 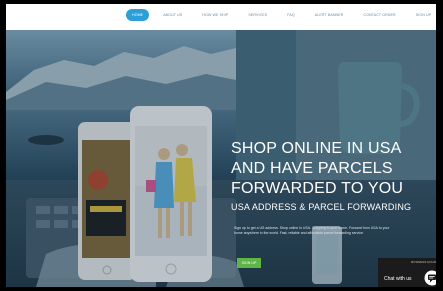 I want to click on chat-widget: BUSINESS HOURS Chat with us, so click(x=407, y=272).